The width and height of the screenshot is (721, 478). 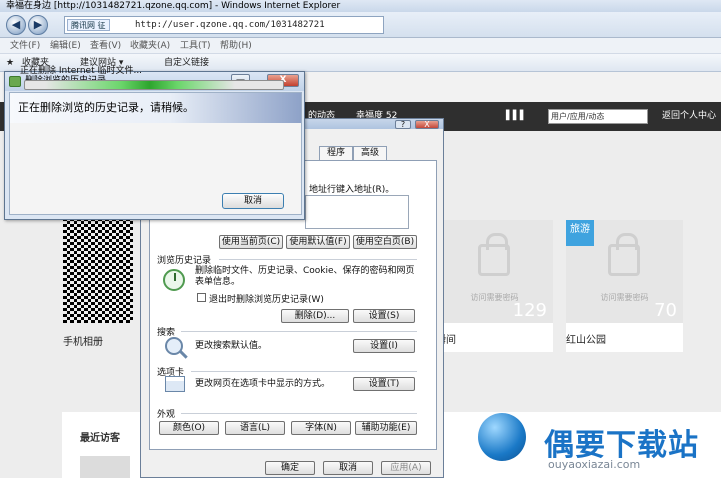 I want to click on menu-file: 文件(F), so click(x=25, y=46).